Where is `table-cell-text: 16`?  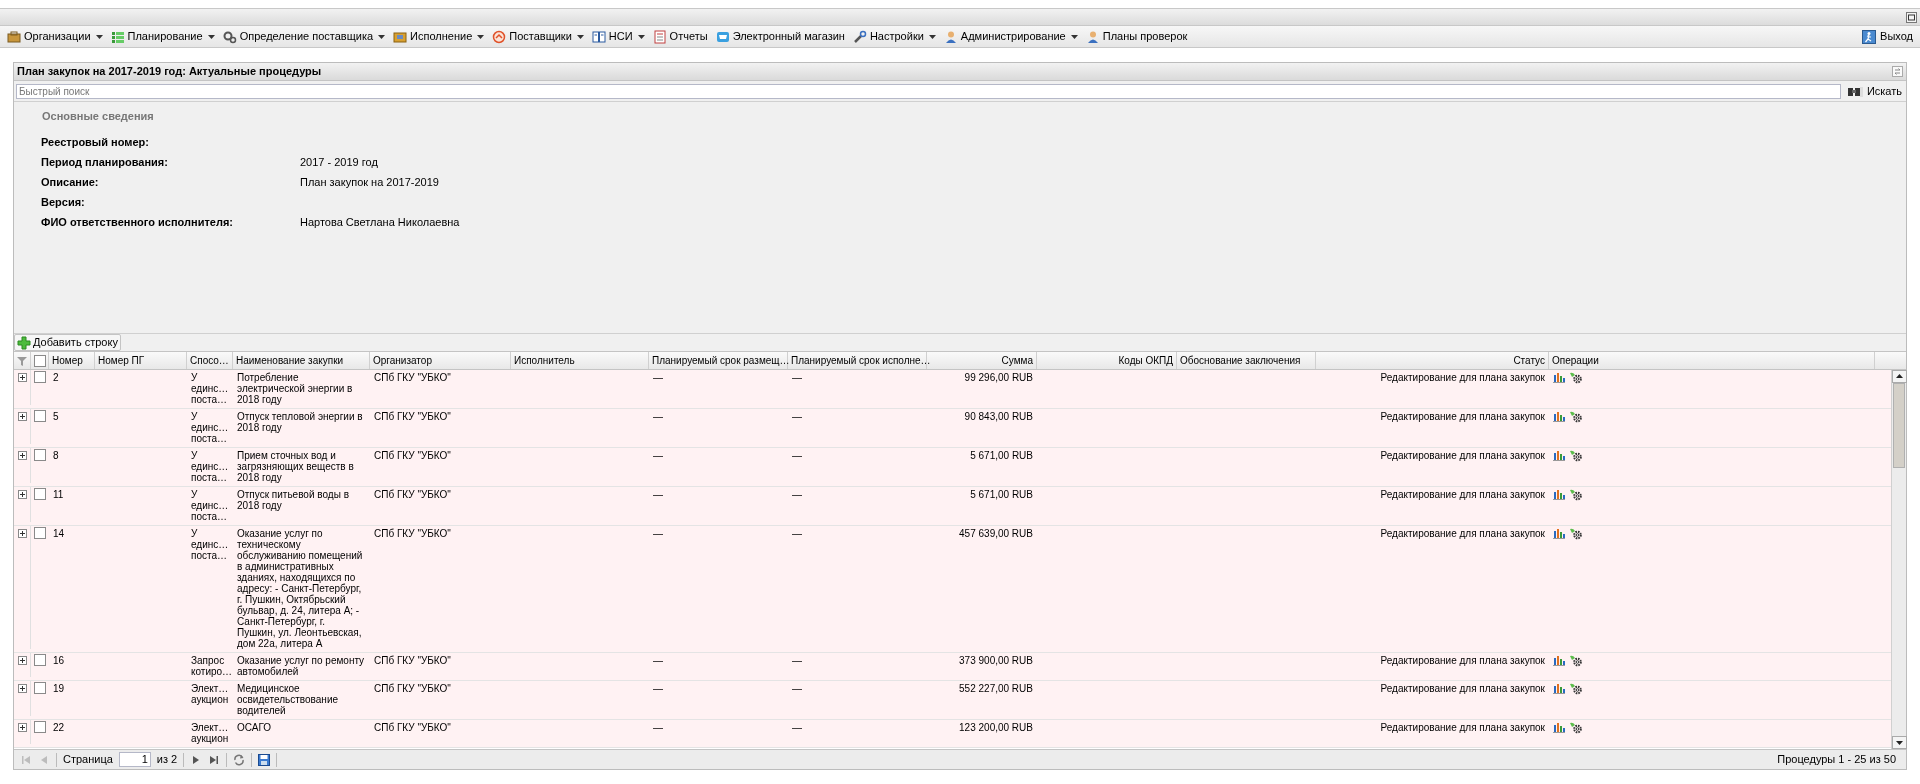
table-cell-text: 16 is located at coordinates (59, 660).